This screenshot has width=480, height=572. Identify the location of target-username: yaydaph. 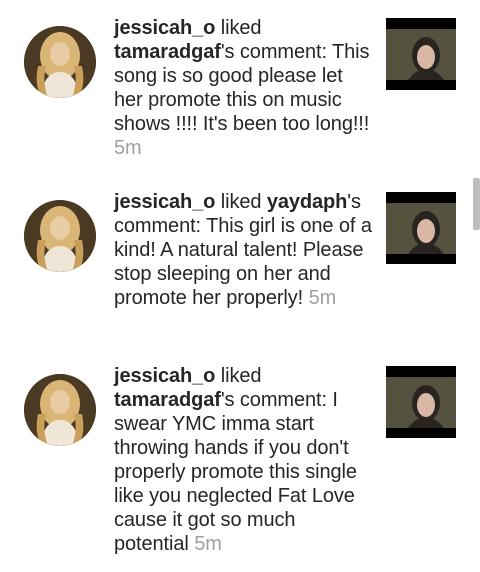
(307, 202).